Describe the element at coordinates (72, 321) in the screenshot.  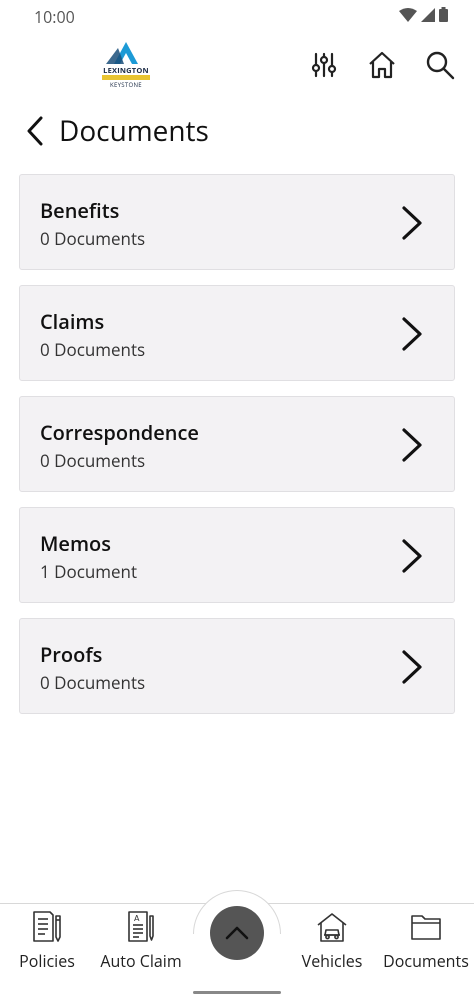
I see `category-name: Claims` at that location.